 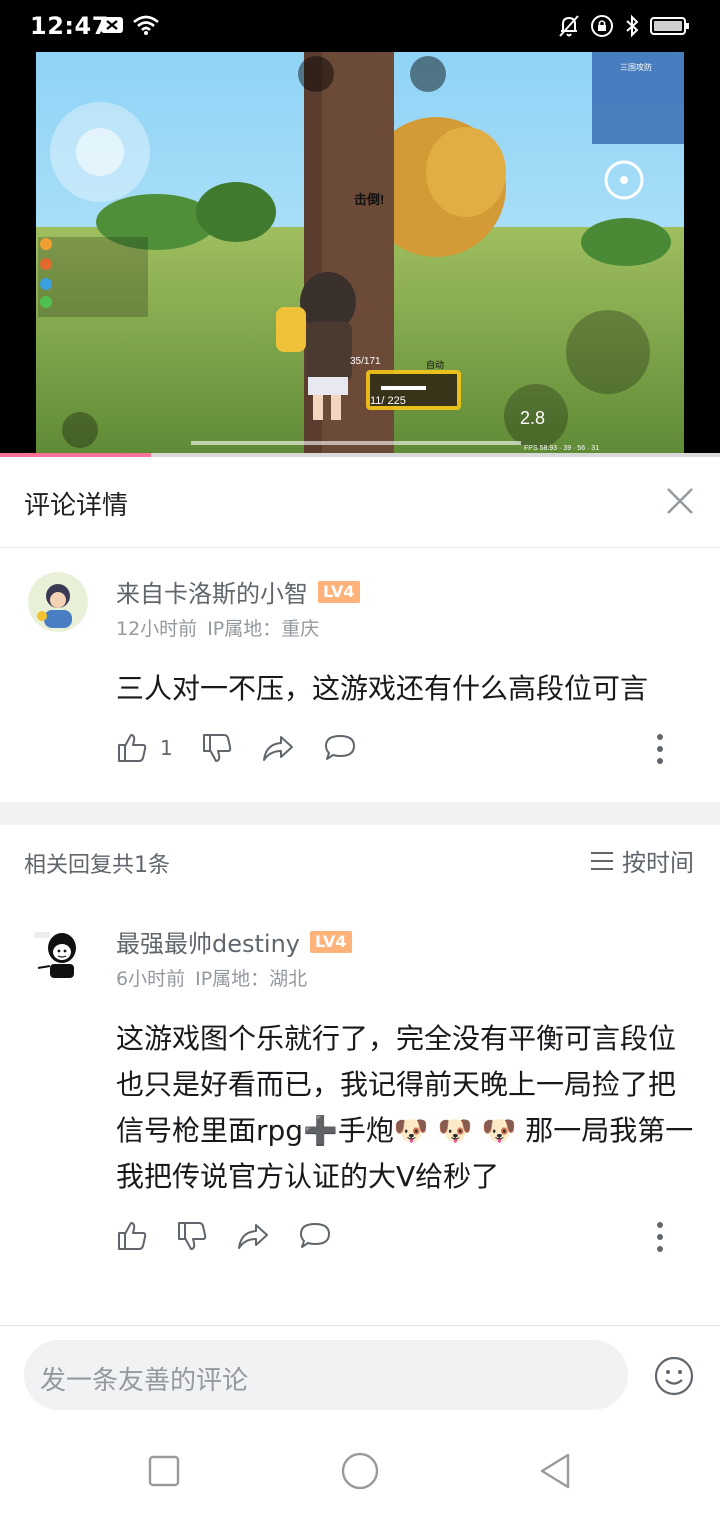 I want to click on reply-dislike-button, so click(x=192, y=1236).